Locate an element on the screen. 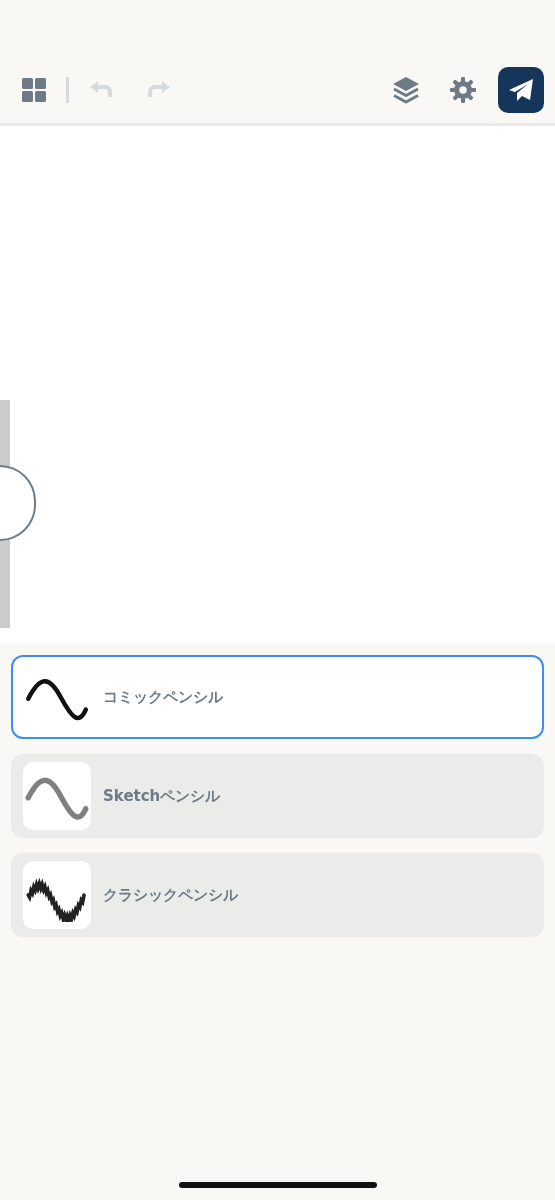 Image resolution: width=555 pixels, height=1200 pixels. brush-name: コミックペンシル is located at coordinates (163, 697).